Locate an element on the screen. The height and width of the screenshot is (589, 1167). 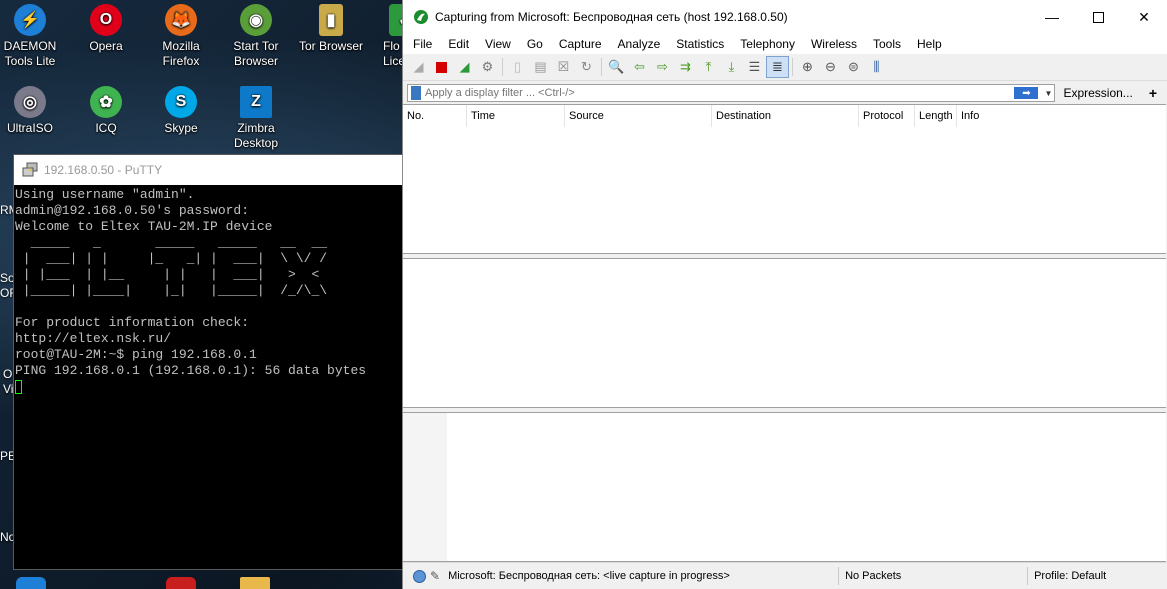
display-filter-input is located at coordinates (720, 93).